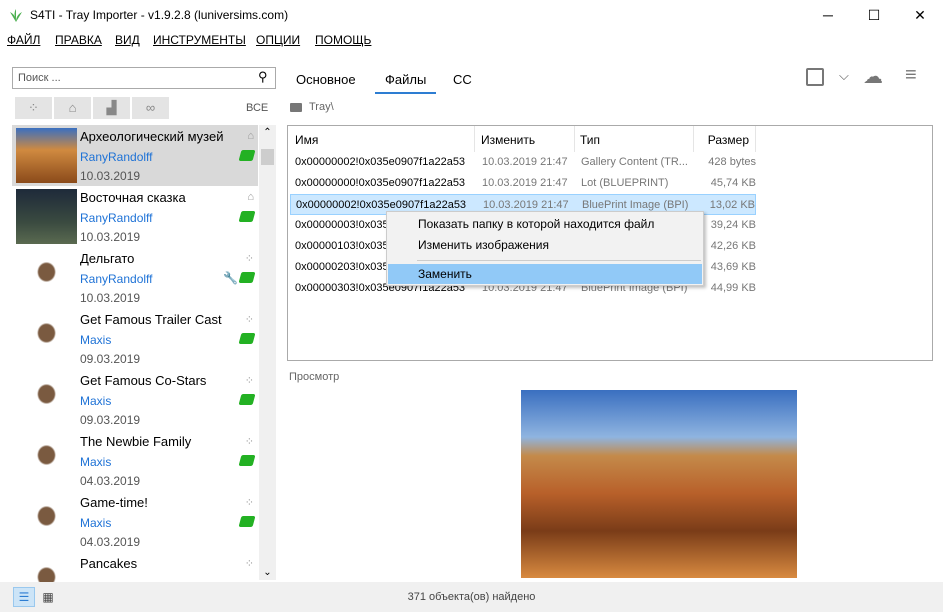  I want to click on scroll-up-icon: ⌃, so click(267, 132).